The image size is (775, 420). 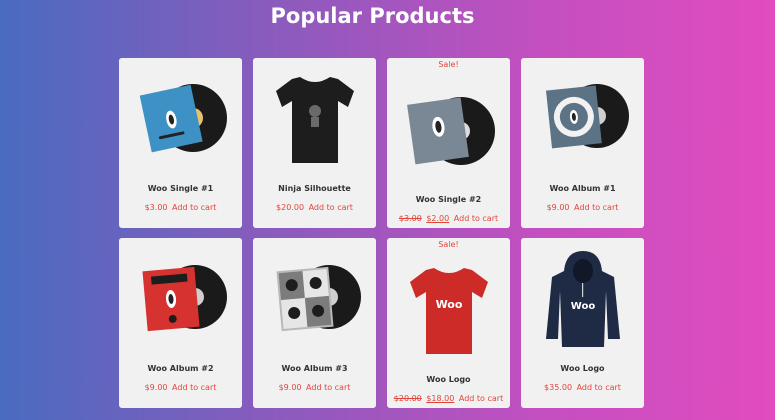 I want to click on vinyl-single-blue-icon, so click(x=183, y=118).